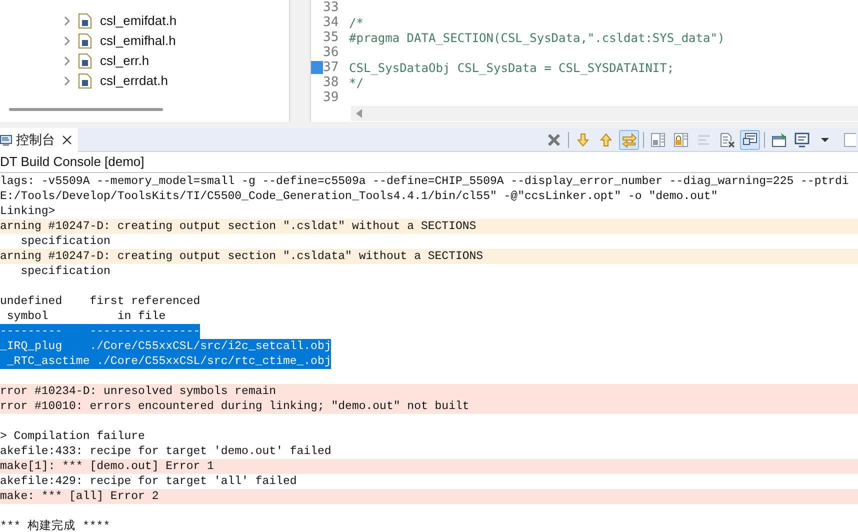  I want to click on file-name: csl_emifdat.h, so click(138, 21).